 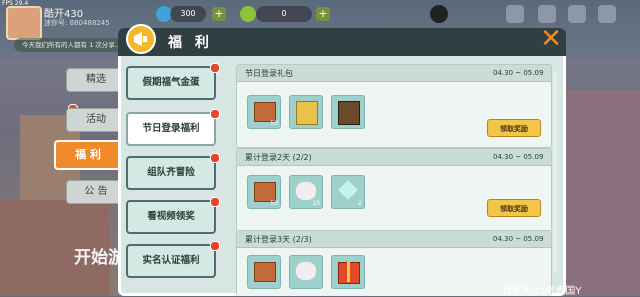 What do you see at coordinates (141, 39) in the screenshot?
I see `megaphone-icon` at bounding box center [141, 39].